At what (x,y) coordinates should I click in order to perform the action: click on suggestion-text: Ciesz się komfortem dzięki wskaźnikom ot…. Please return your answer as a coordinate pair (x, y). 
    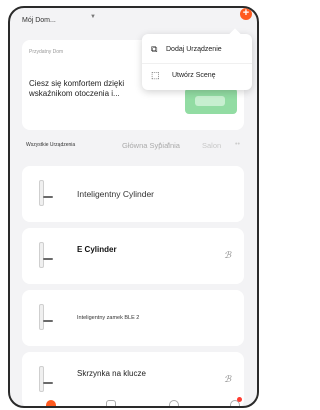
    Looking at the image, I should click on (77, 88).